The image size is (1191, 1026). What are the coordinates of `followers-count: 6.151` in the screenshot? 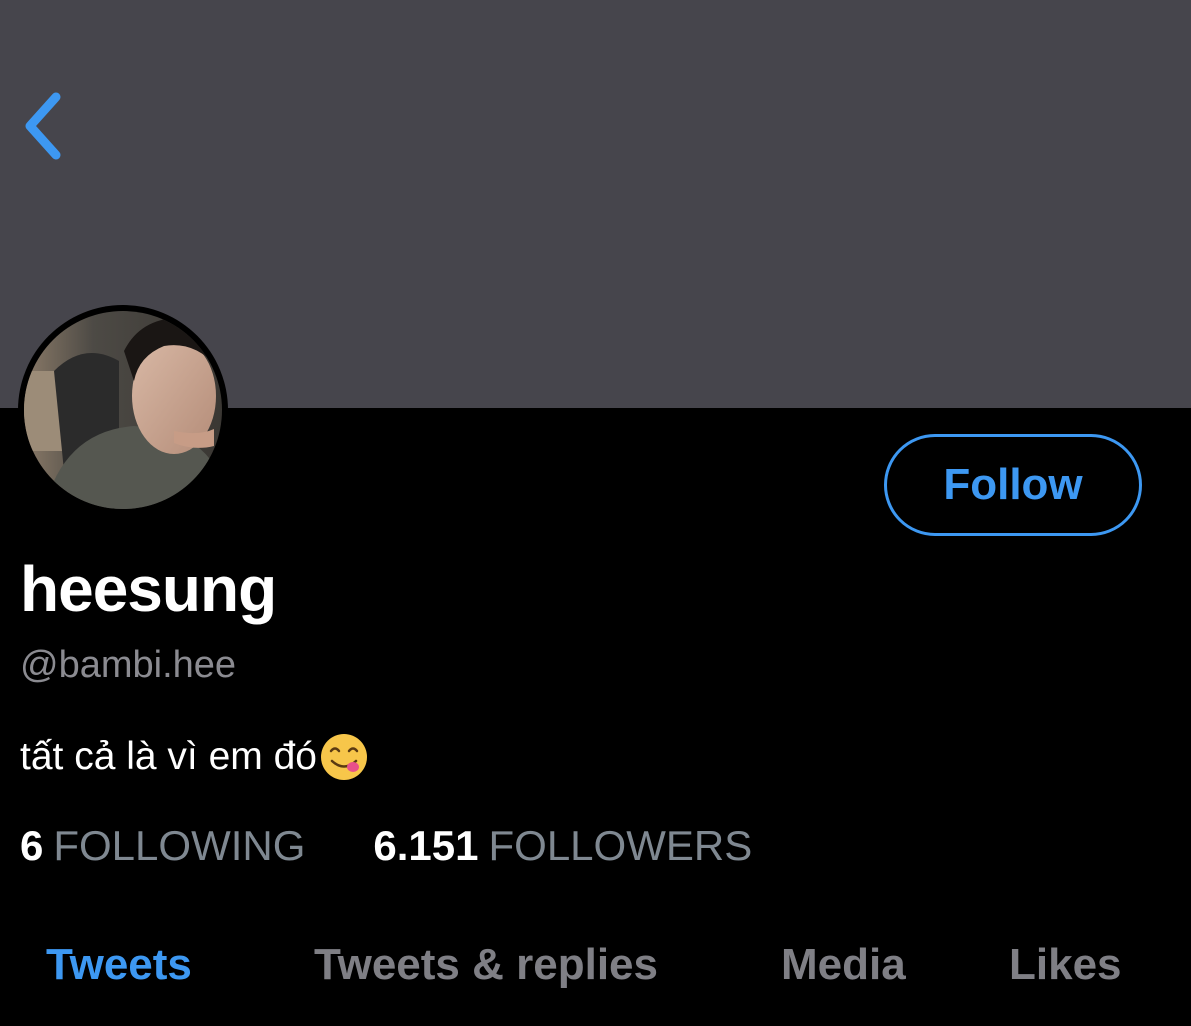 It's located at (426, 845).